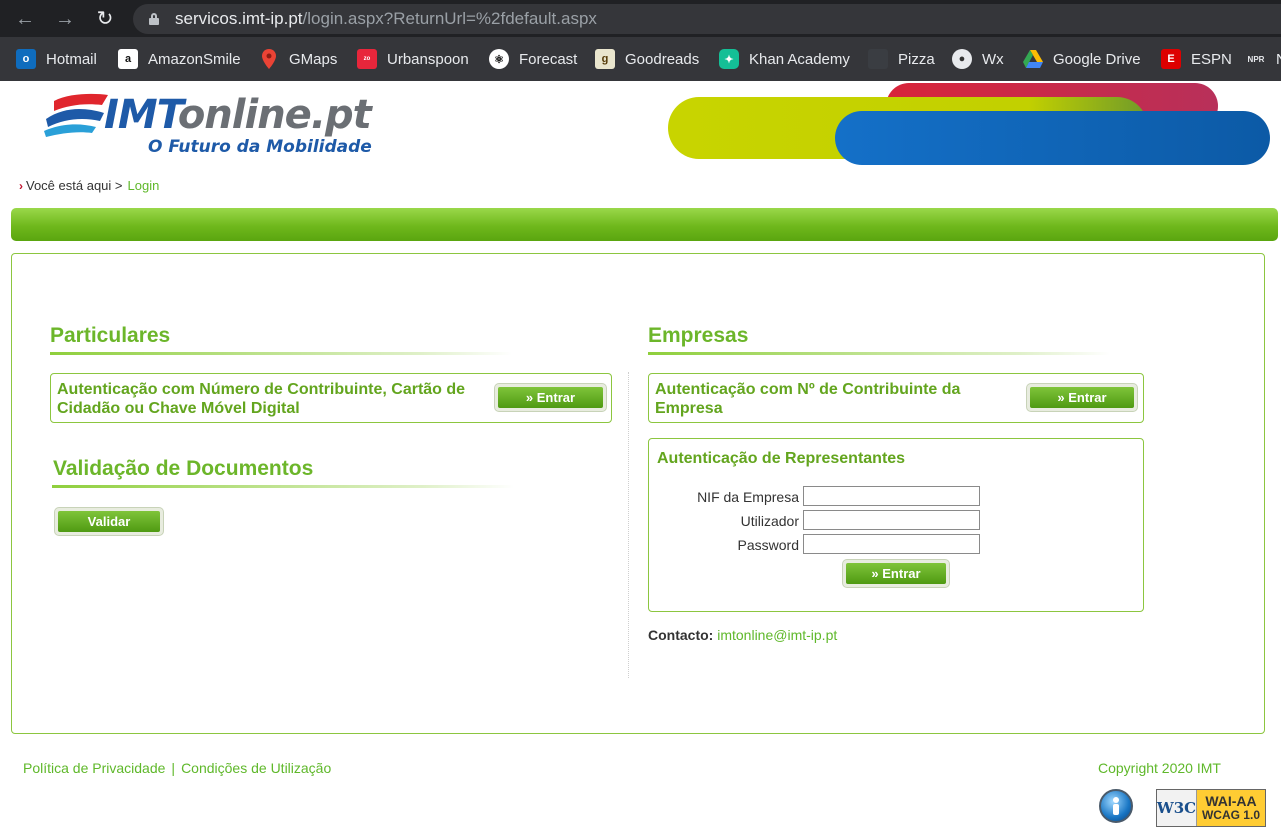 The image size is (1281, 828). What do you see at coordinates (681, 635) in the screenshot?
I see `contact-label: Contacto:` at bounding box center [681, 635].